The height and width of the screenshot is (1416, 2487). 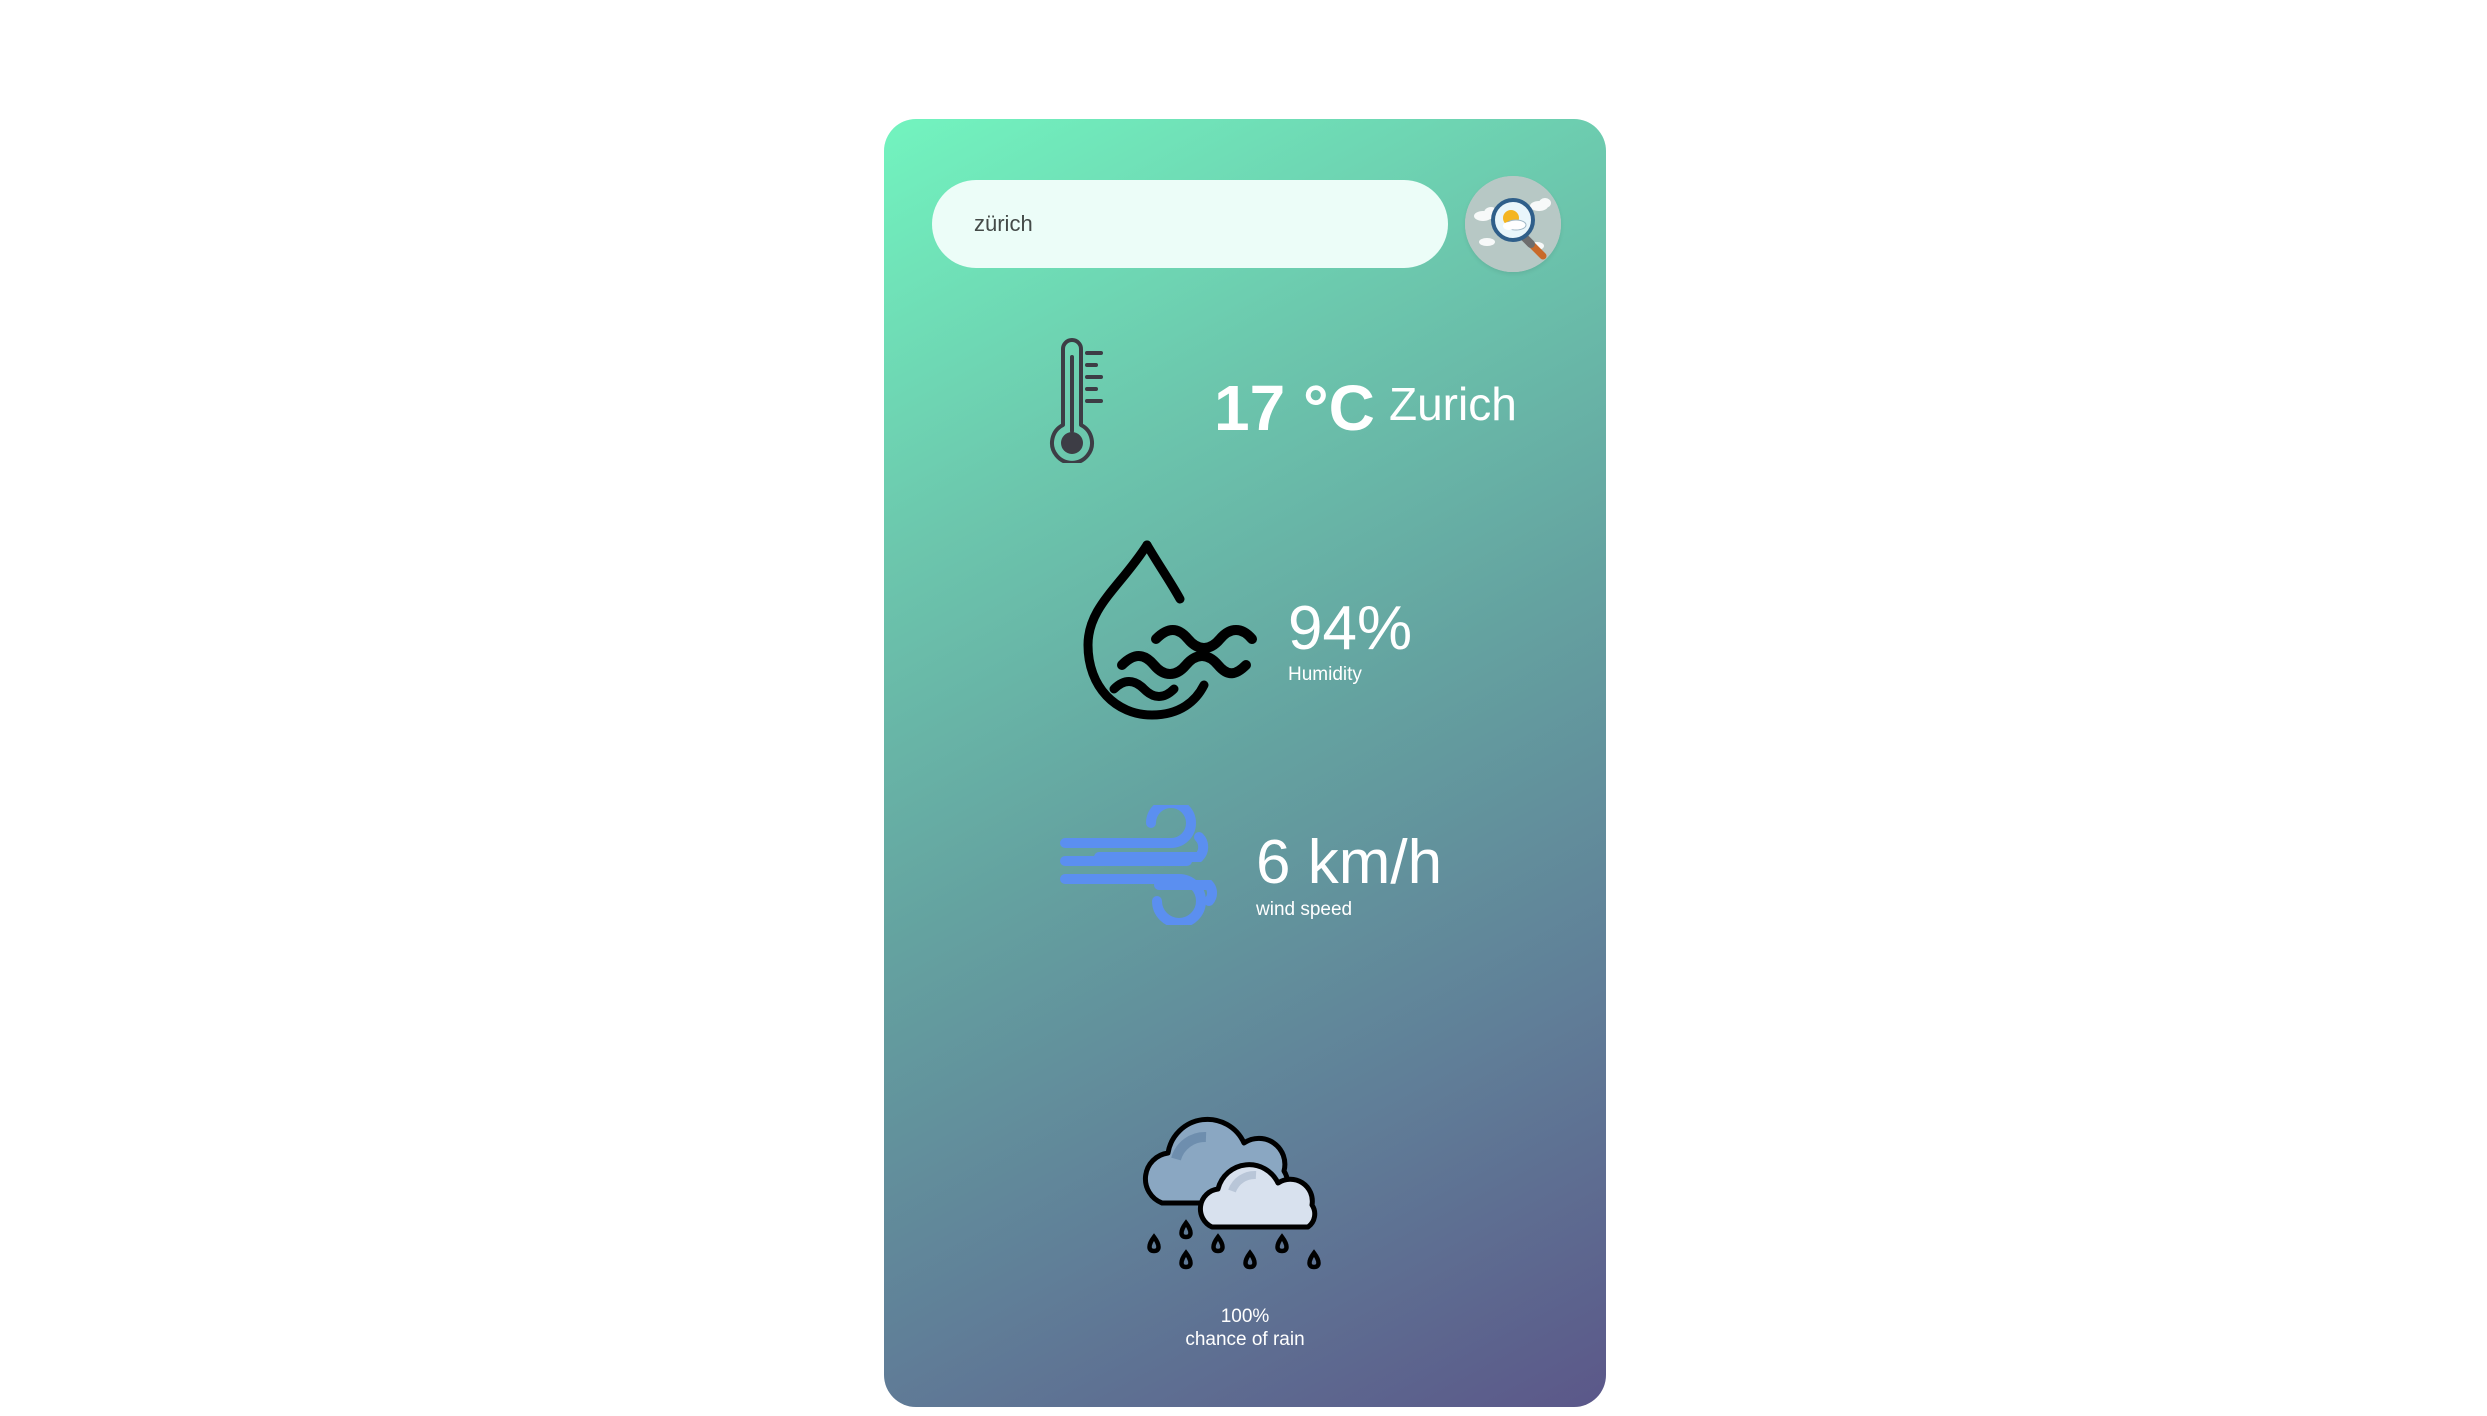 What do you see at coordinates (1349, 862) in the screenshot?
I see `wind-speed-value: 6 km/h` at bounding box center [1349, 862].